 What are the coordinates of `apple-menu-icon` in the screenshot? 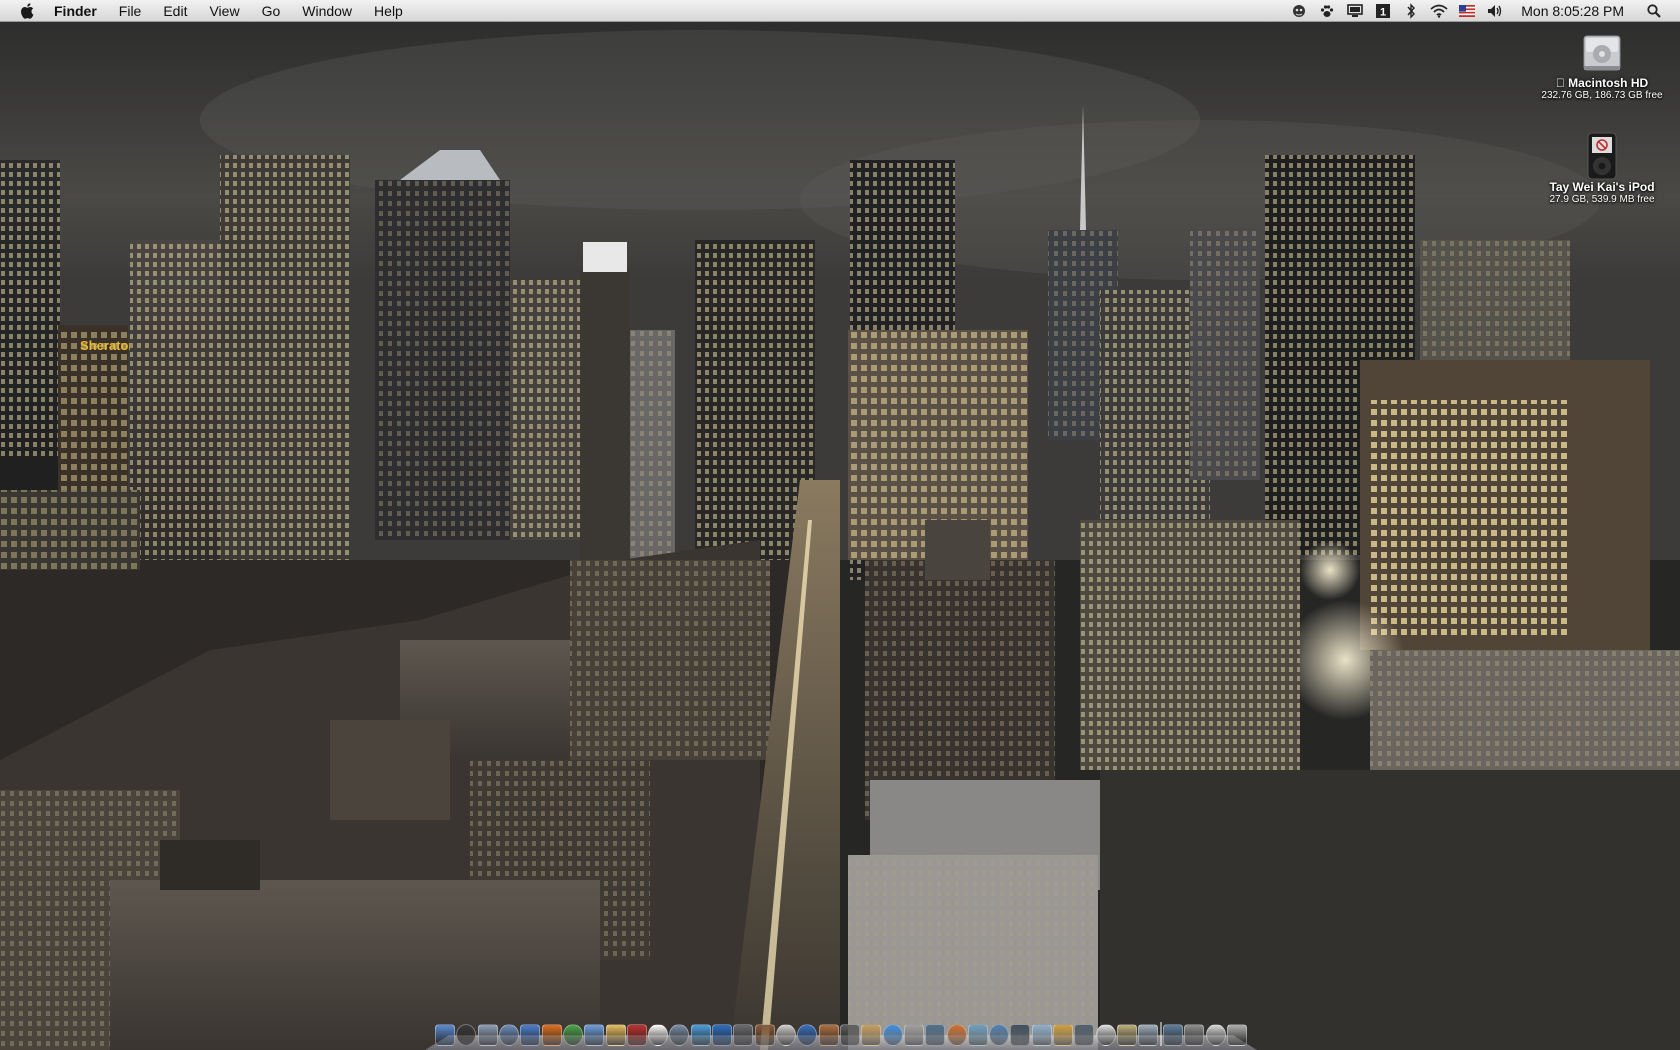 It's located at (30, 10).